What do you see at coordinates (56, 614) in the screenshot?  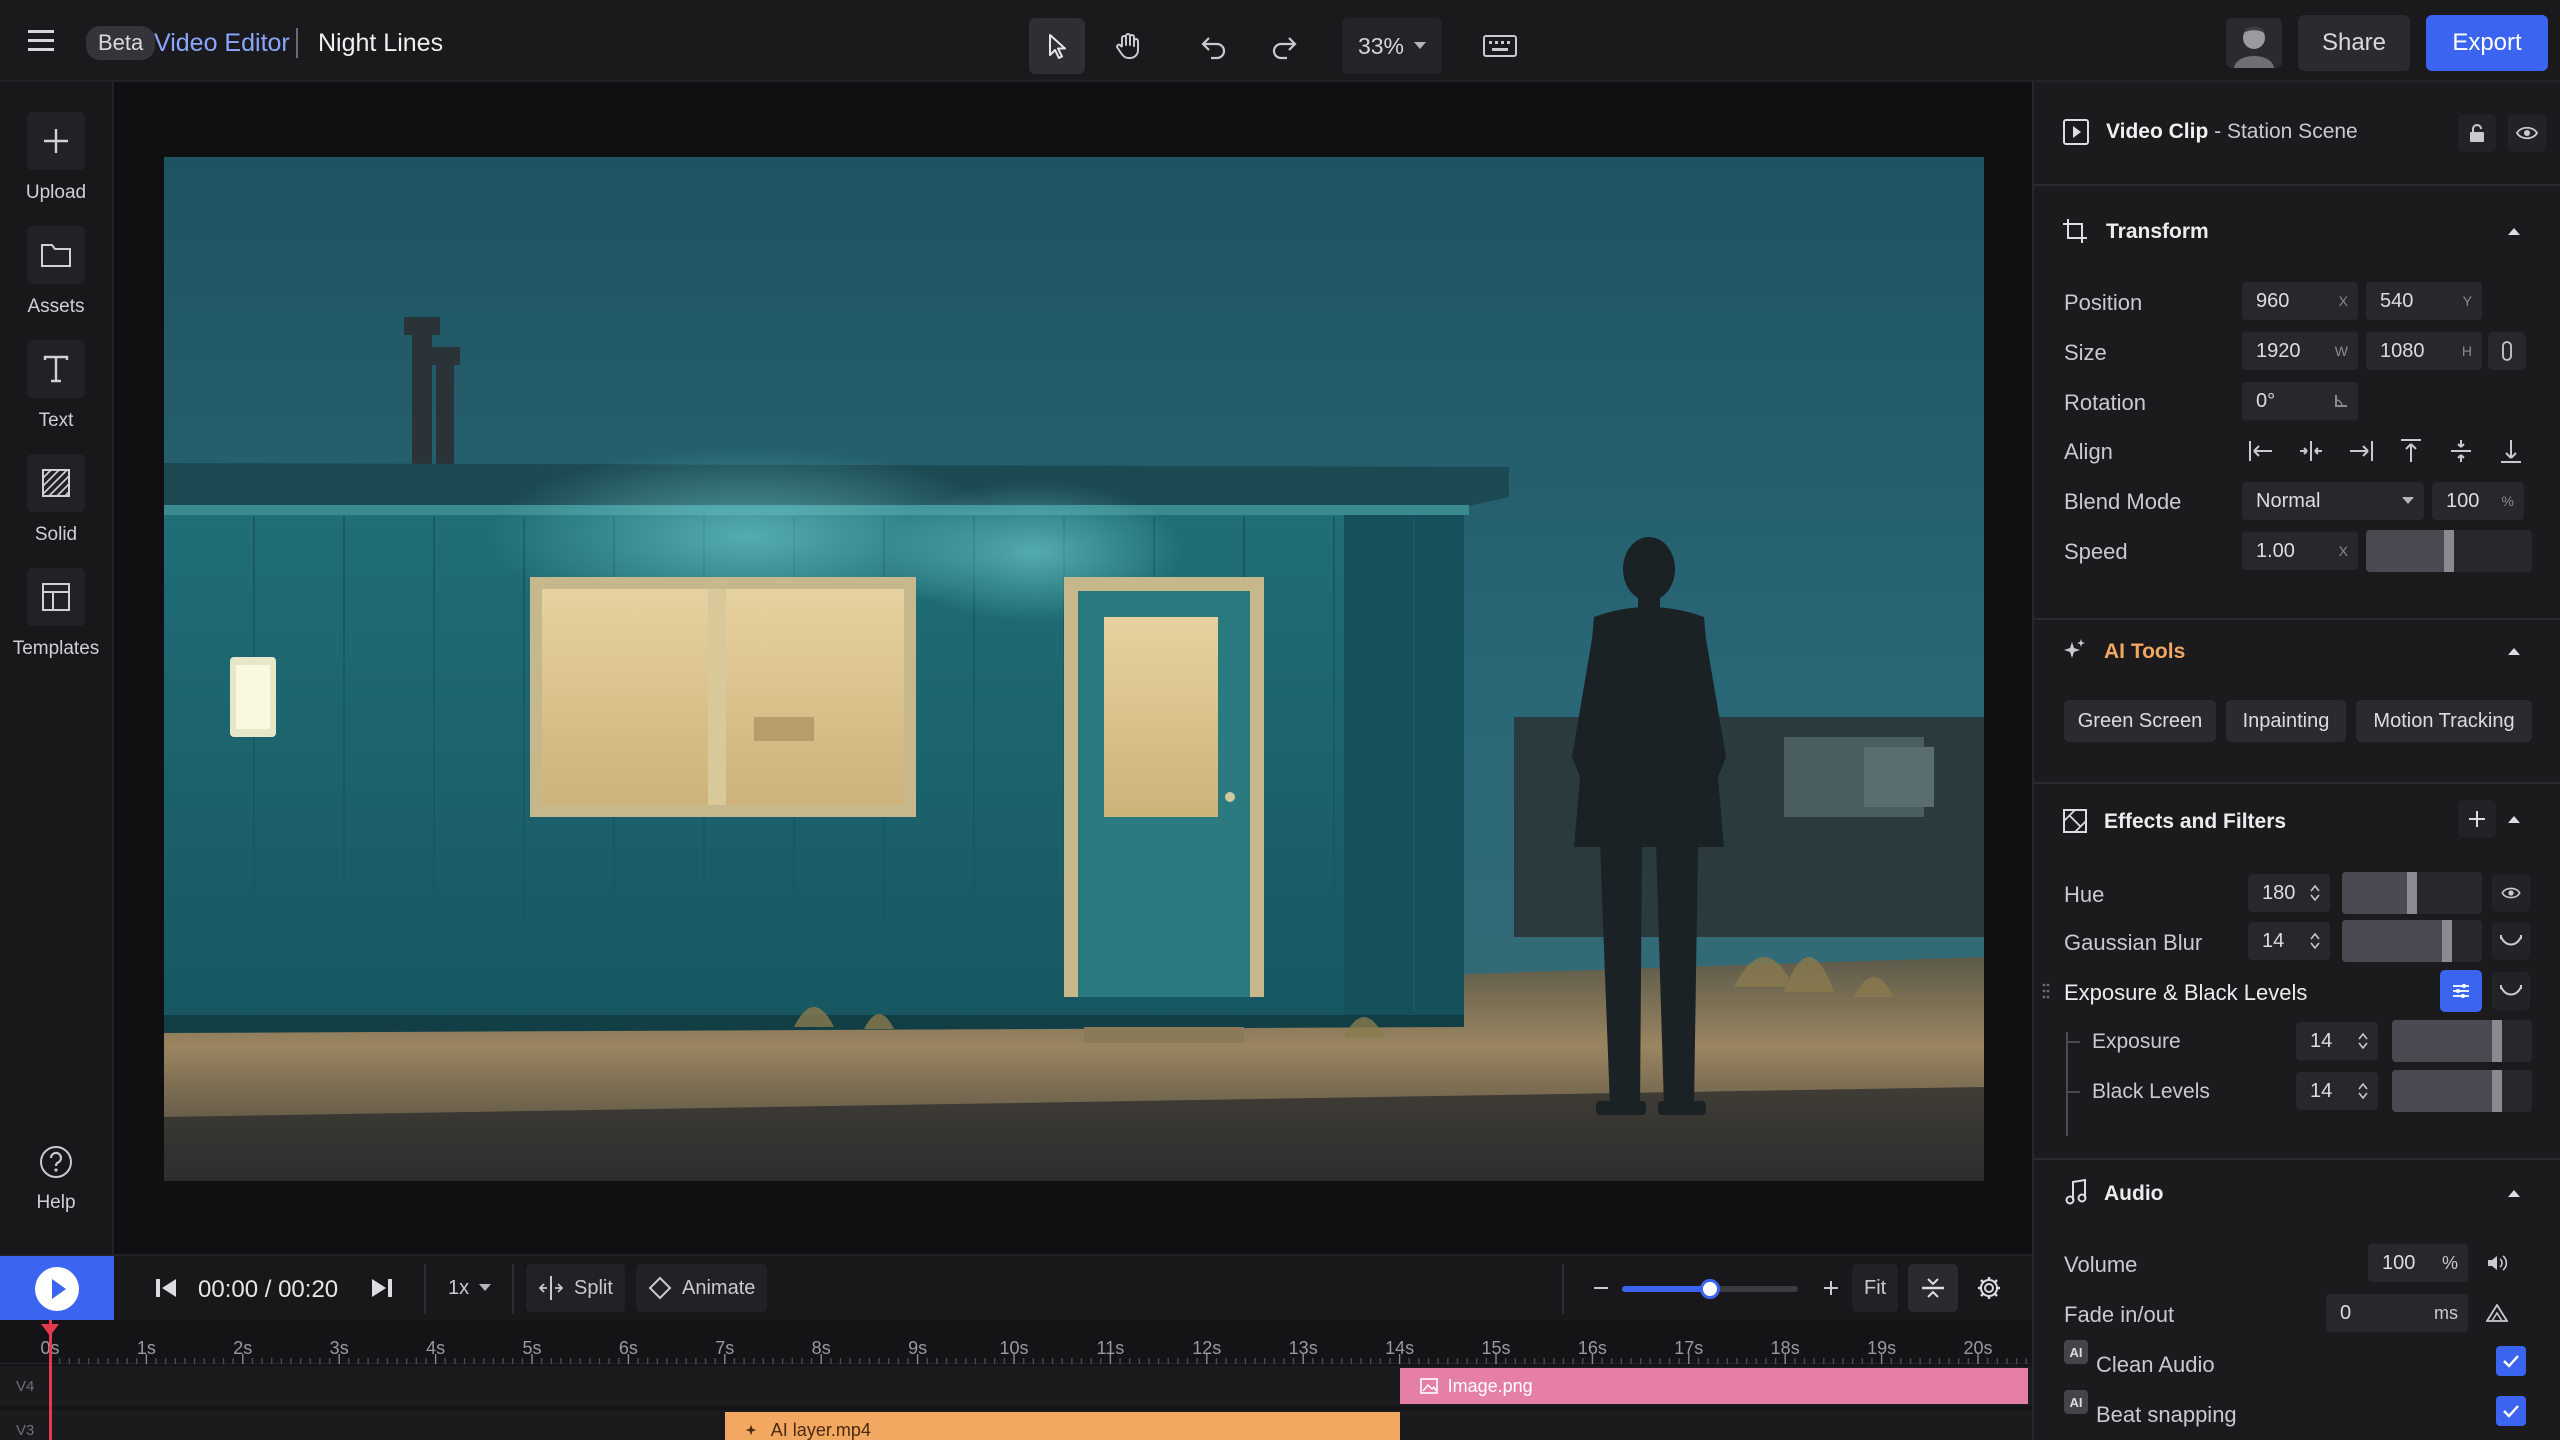 I see `templates-tool: Templates` at bounding box center [56, 614].